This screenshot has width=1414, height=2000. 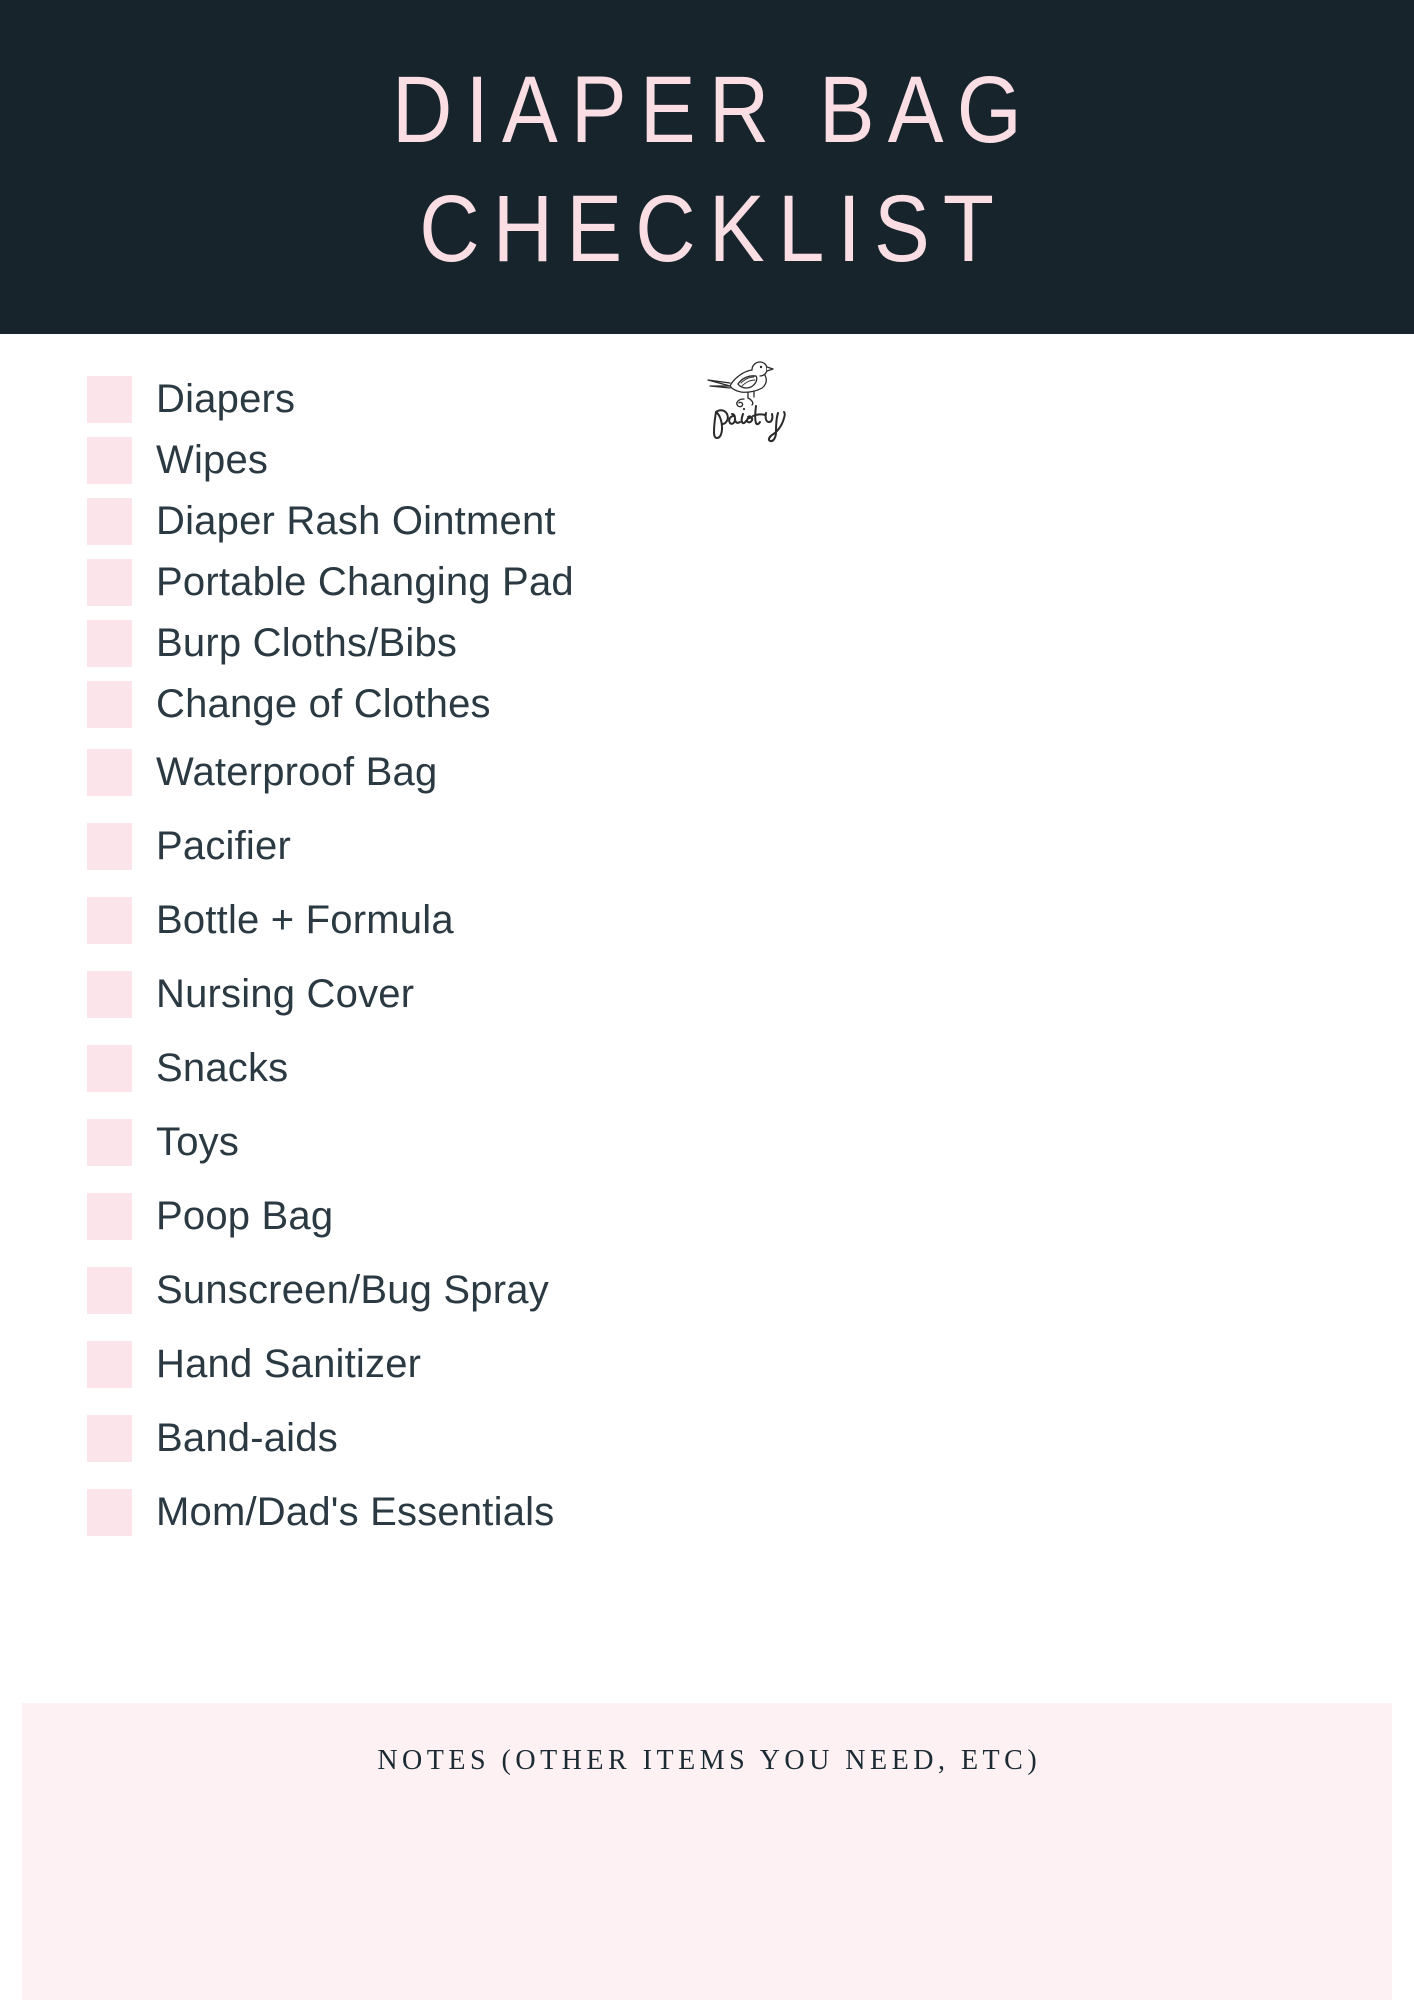 I want to click on checklist-item: Portable Changing Pad, so click(x=537, y=582).